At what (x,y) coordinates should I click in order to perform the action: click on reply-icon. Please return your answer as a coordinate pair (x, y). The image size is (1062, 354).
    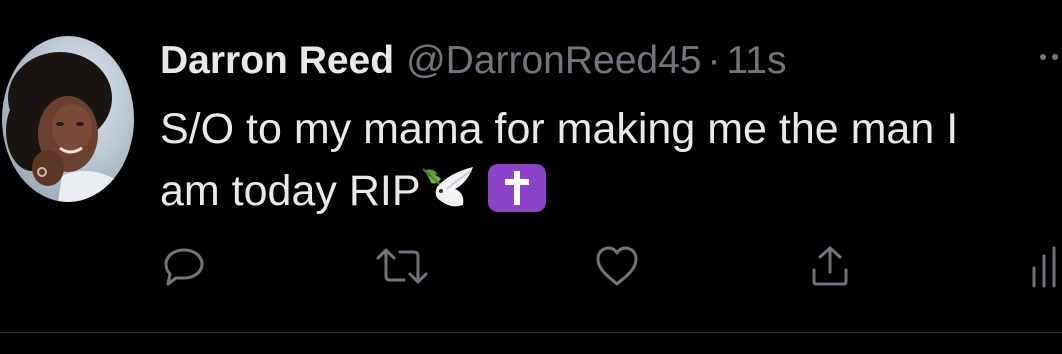
    Looking at the image, I should click on (184, 266).